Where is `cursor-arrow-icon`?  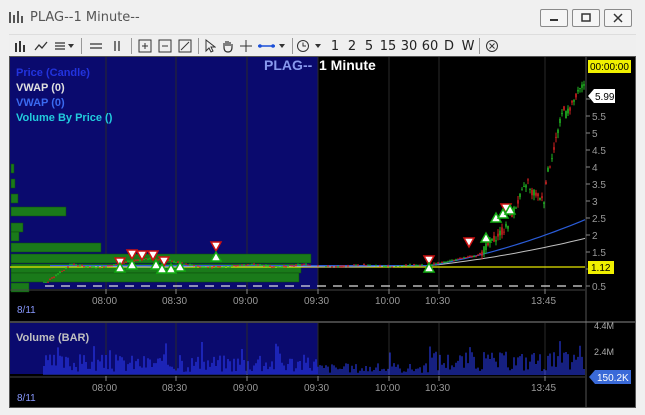
cursor-arrow-icon is located at coordinates (210, 46).